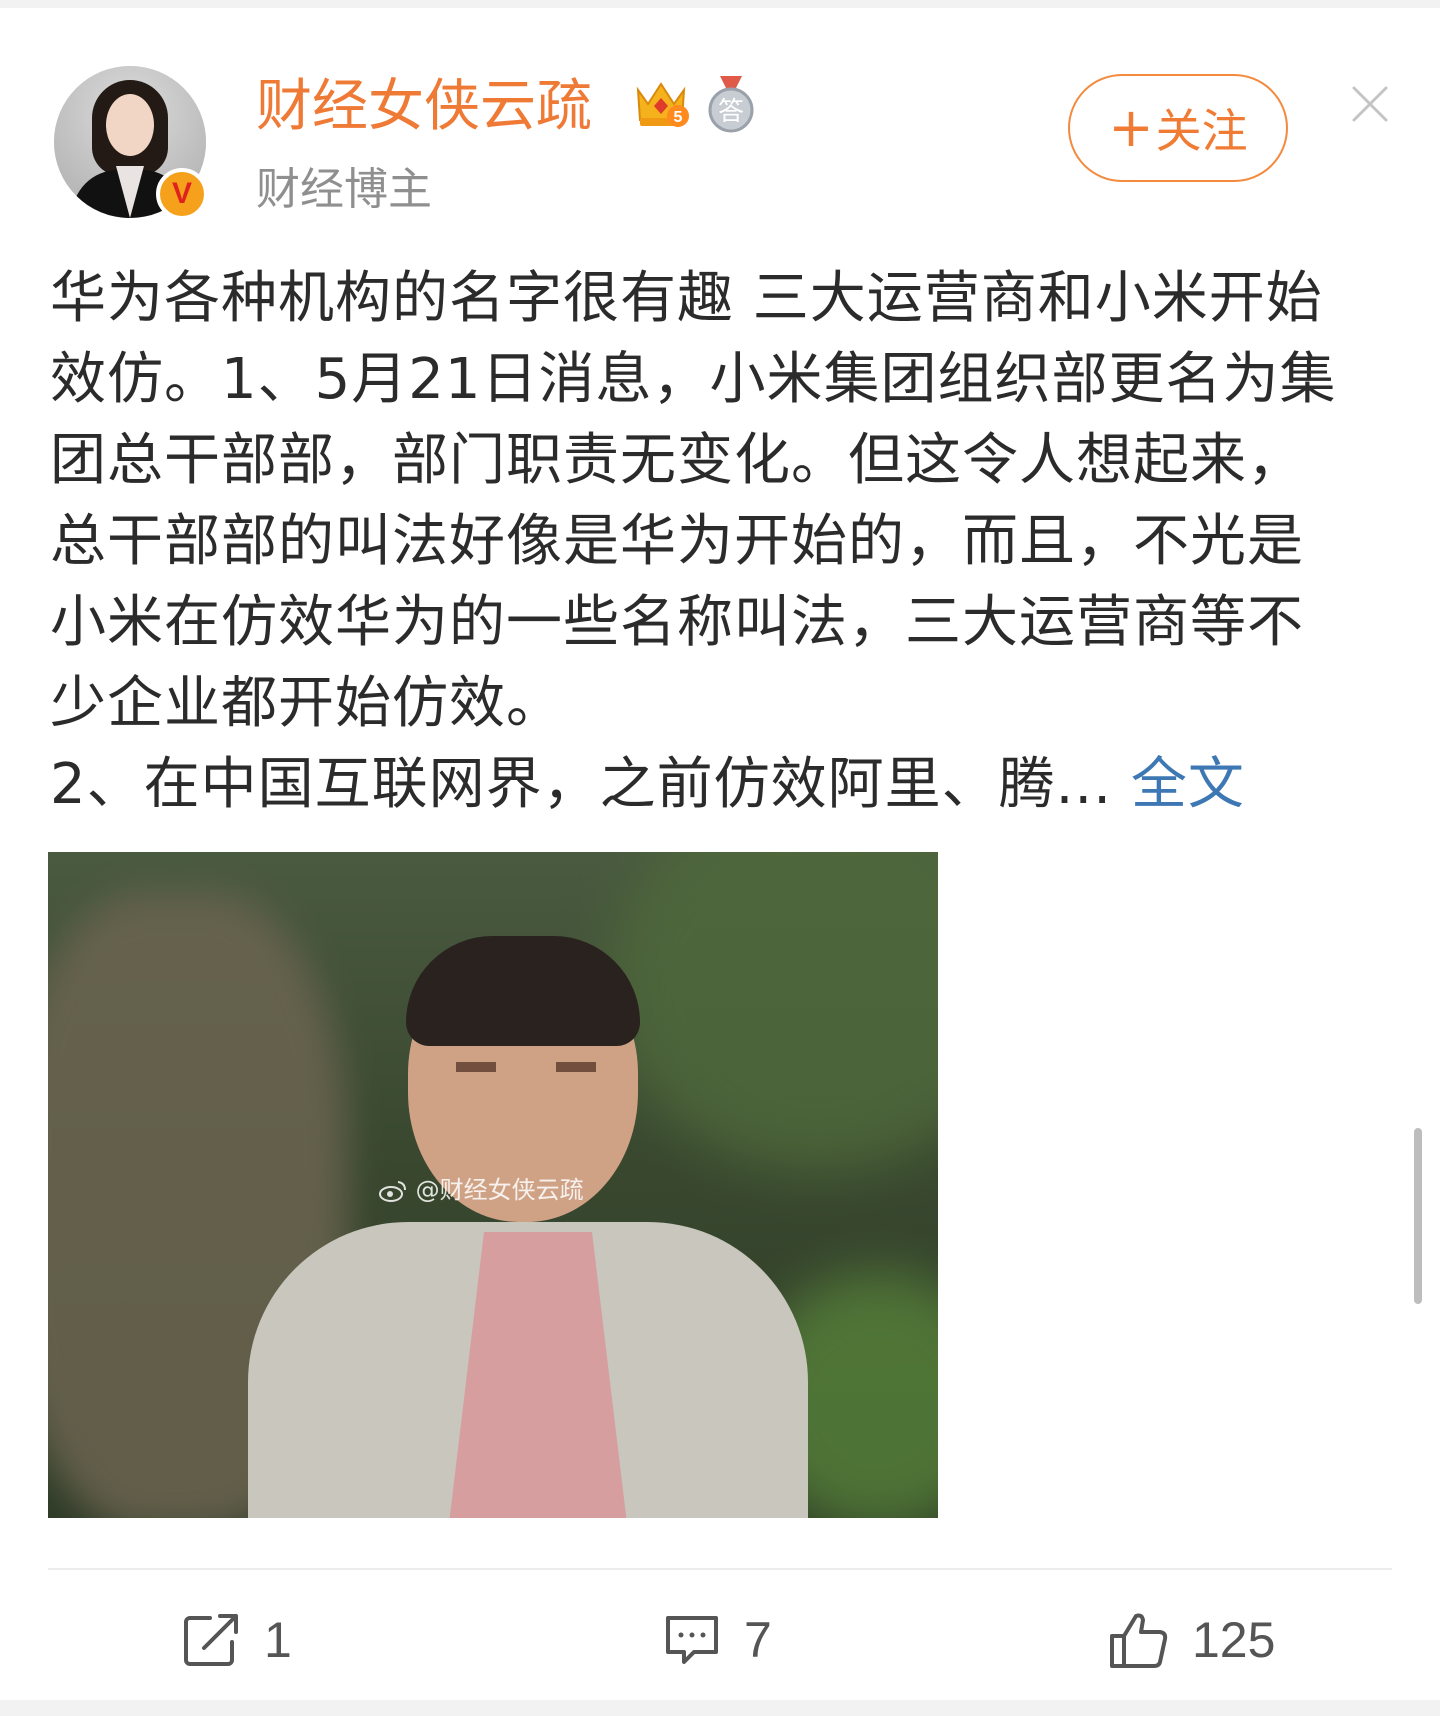  I want to click on post-text-line: 少企业都开始仿效。, so click(306, 703).